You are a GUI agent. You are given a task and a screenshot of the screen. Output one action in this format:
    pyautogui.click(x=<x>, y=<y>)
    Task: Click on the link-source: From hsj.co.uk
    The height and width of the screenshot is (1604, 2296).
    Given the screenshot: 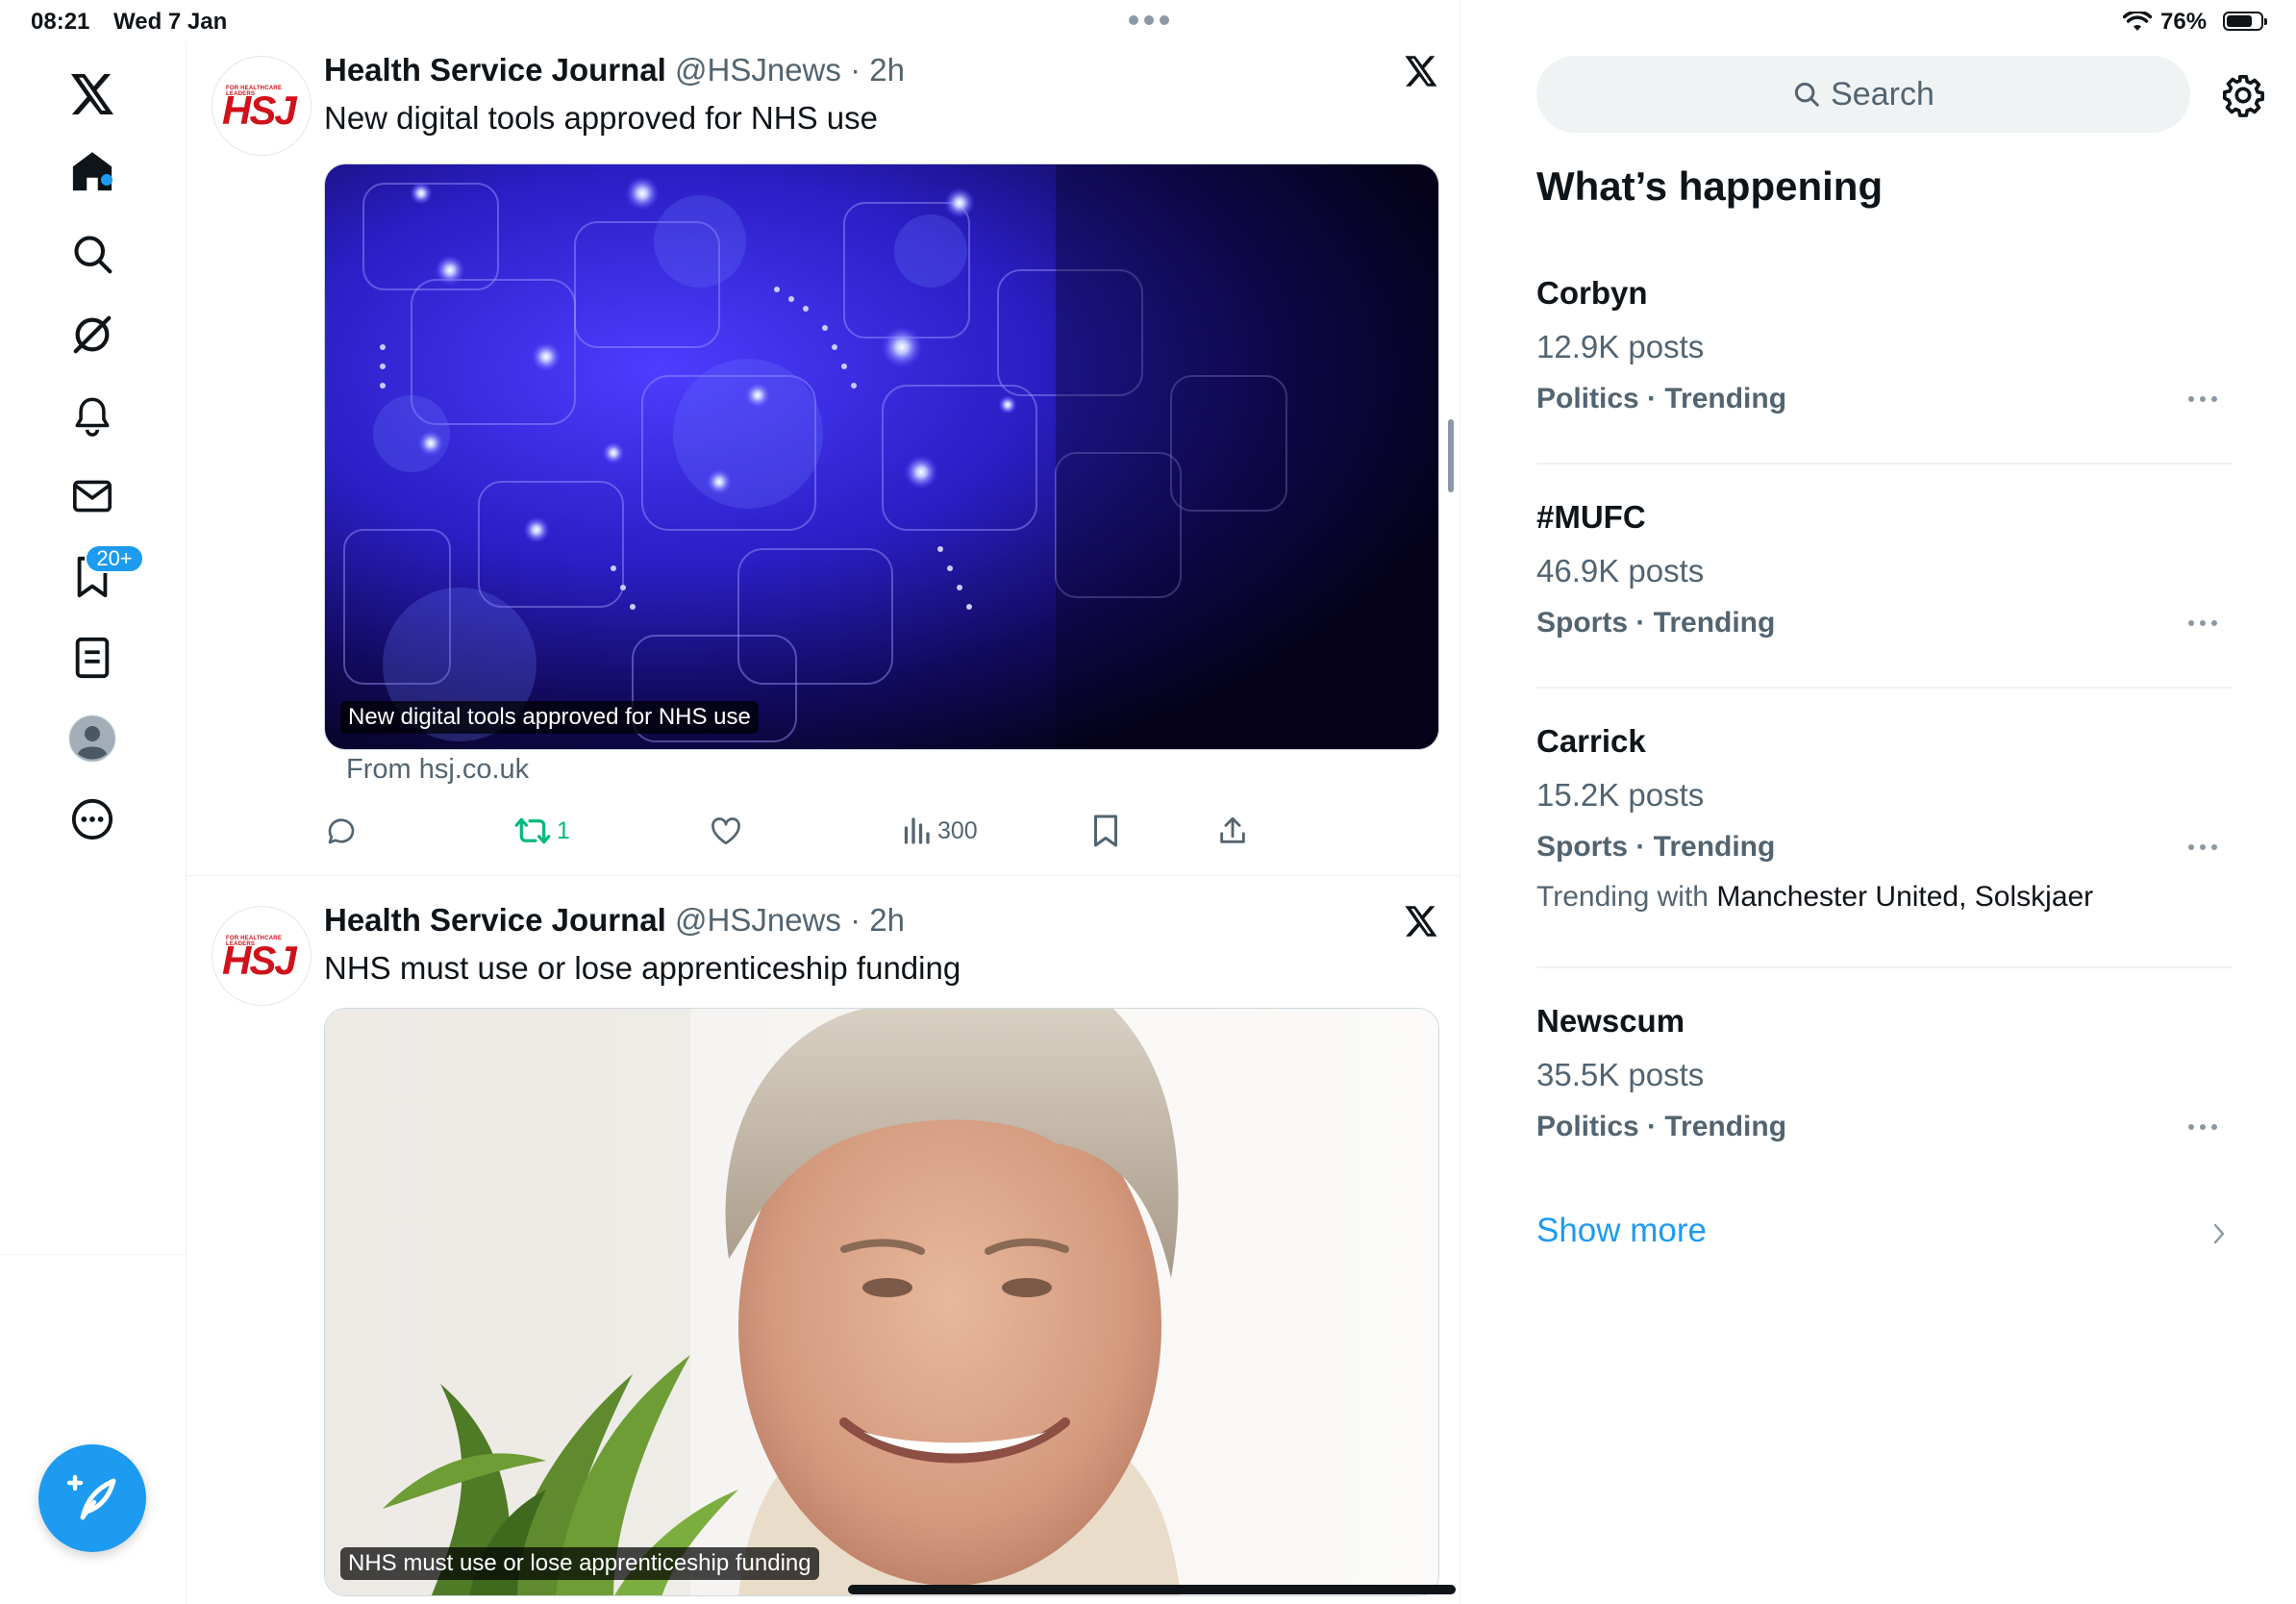 What is the action you would take?
    pyautogui.click(x=437, y=770)
    